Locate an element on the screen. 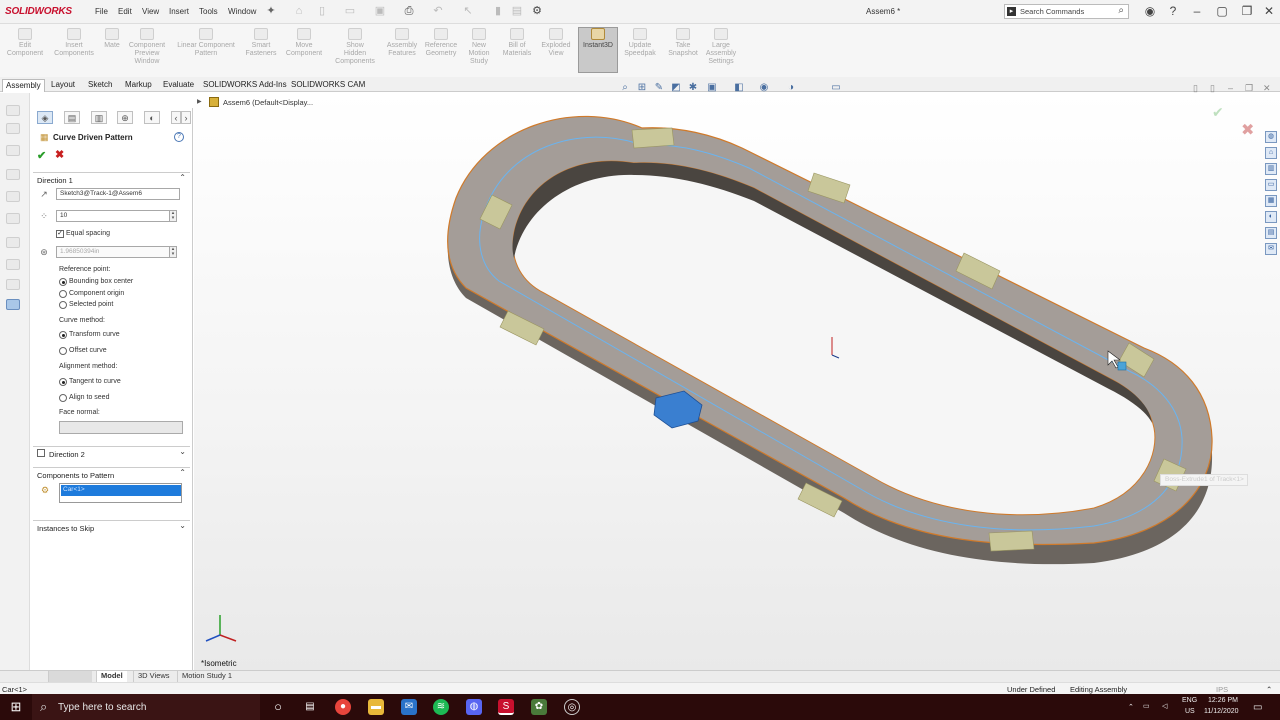  clock-date: 11/12/2020 is located at coordinates (1221, 711).